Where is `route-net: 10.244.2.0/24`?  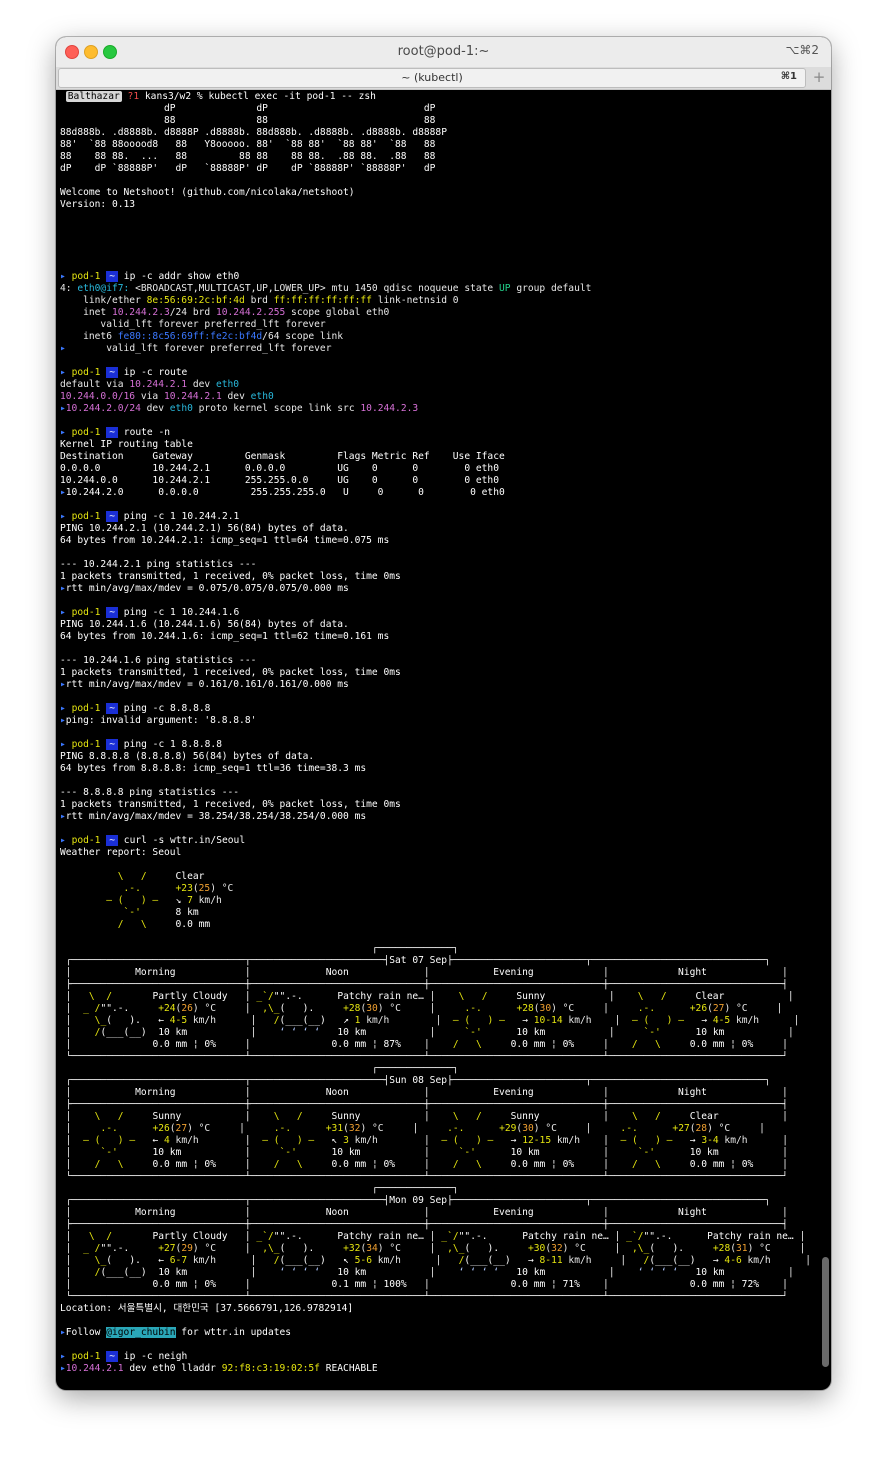 route-net: 10.244.2.0/24 is located at coordinates (103, 408).